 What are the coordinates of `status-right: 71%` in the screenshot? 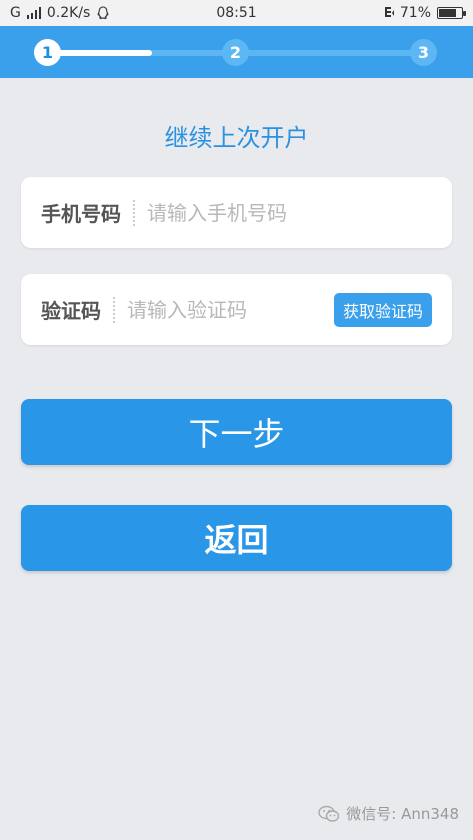 It's located at (425, 13).